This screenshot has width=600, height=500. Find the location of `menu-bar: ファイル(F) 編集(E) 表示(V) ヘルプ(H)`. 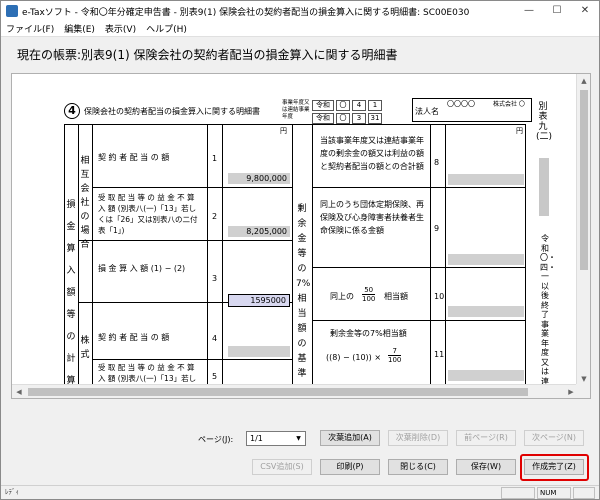

menu-bar: ファイル(F) 編集(E) 表示(V) ヘルプ(H) is located at coordinates (300, 29).